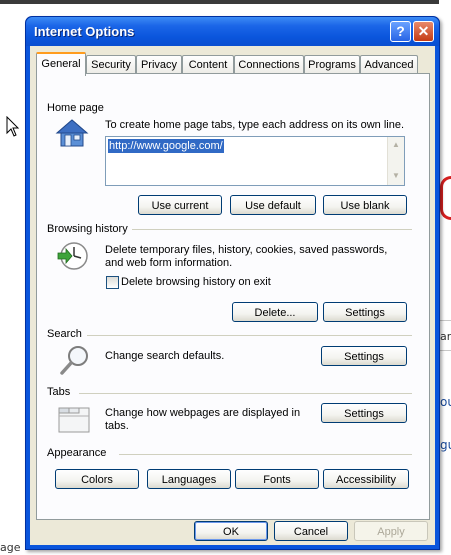 The width and height of the screenshot is (451, 555). I want to click on background-status-text: age, so click(10, 547).